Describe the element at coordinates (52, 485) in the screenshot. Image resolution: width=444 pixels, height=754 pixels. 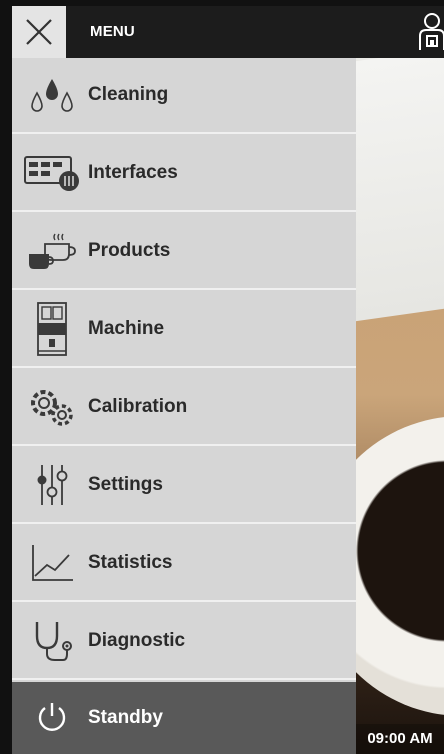
I see `sliders-icon` at that location.